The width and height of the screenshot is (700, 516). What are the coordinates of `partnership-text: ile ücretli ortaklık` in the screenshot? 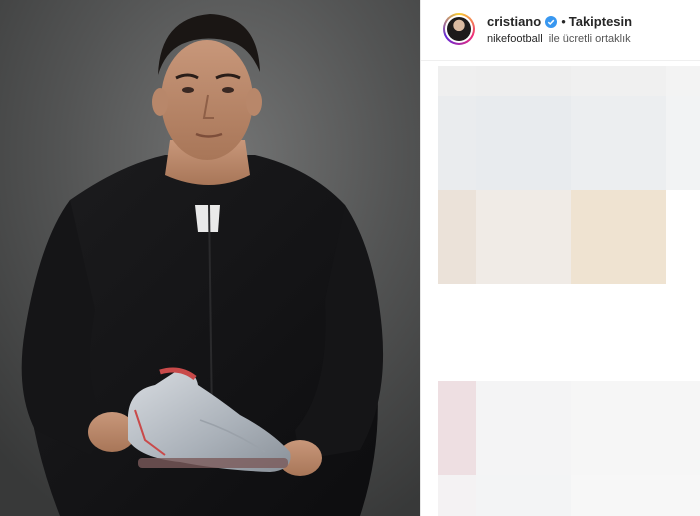 It's located at (589, 39).